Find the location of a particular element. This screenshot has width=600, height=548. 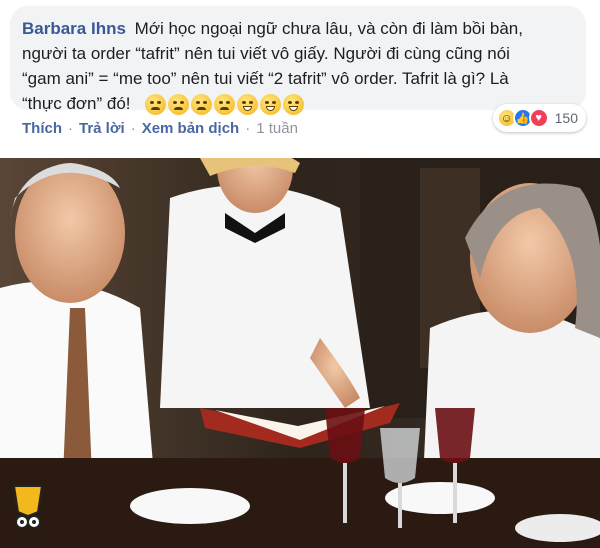

like-link: Thích is located at coordinates (42, 128).